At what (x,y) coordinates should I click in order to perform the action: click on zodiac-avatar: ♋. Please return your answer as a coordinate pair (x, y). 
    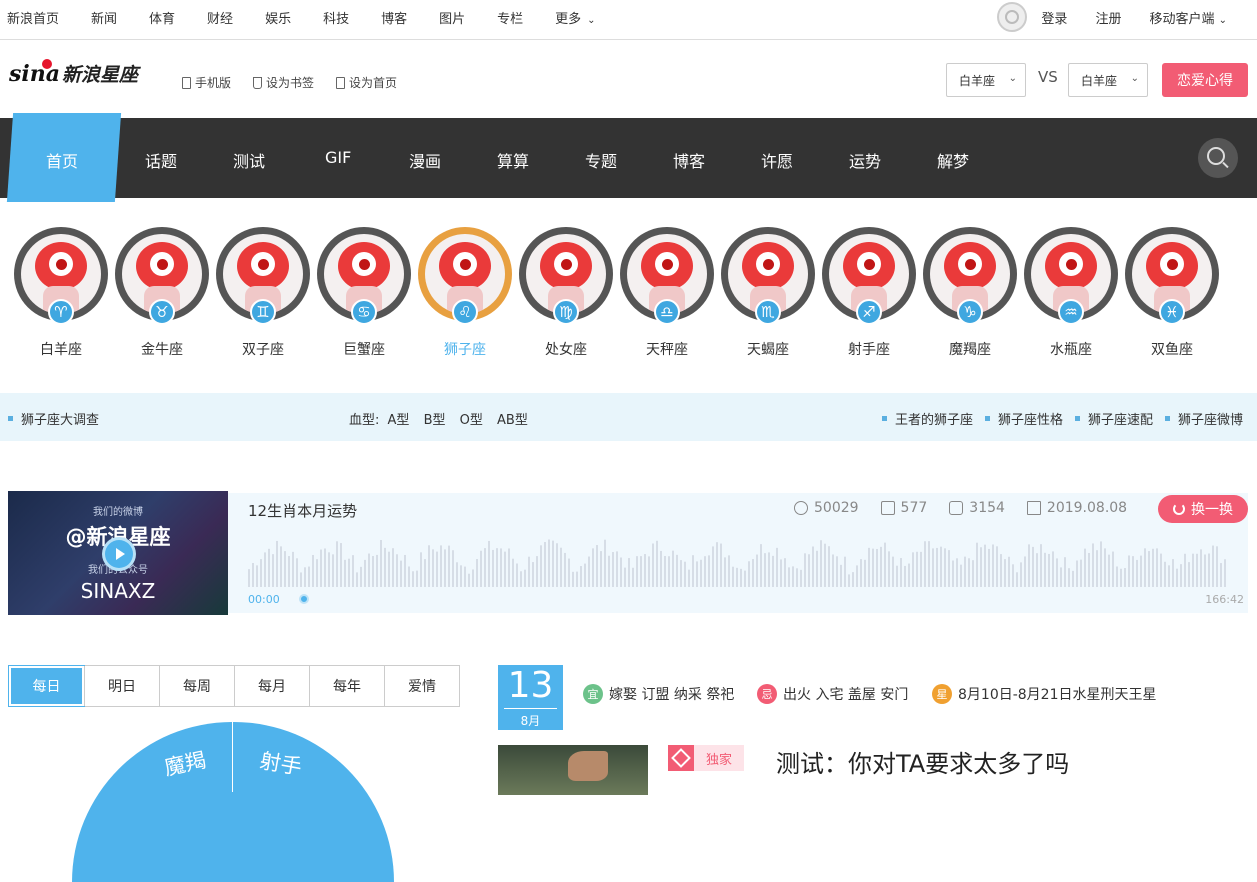
    Looking at the image, I should click on (364, 276).